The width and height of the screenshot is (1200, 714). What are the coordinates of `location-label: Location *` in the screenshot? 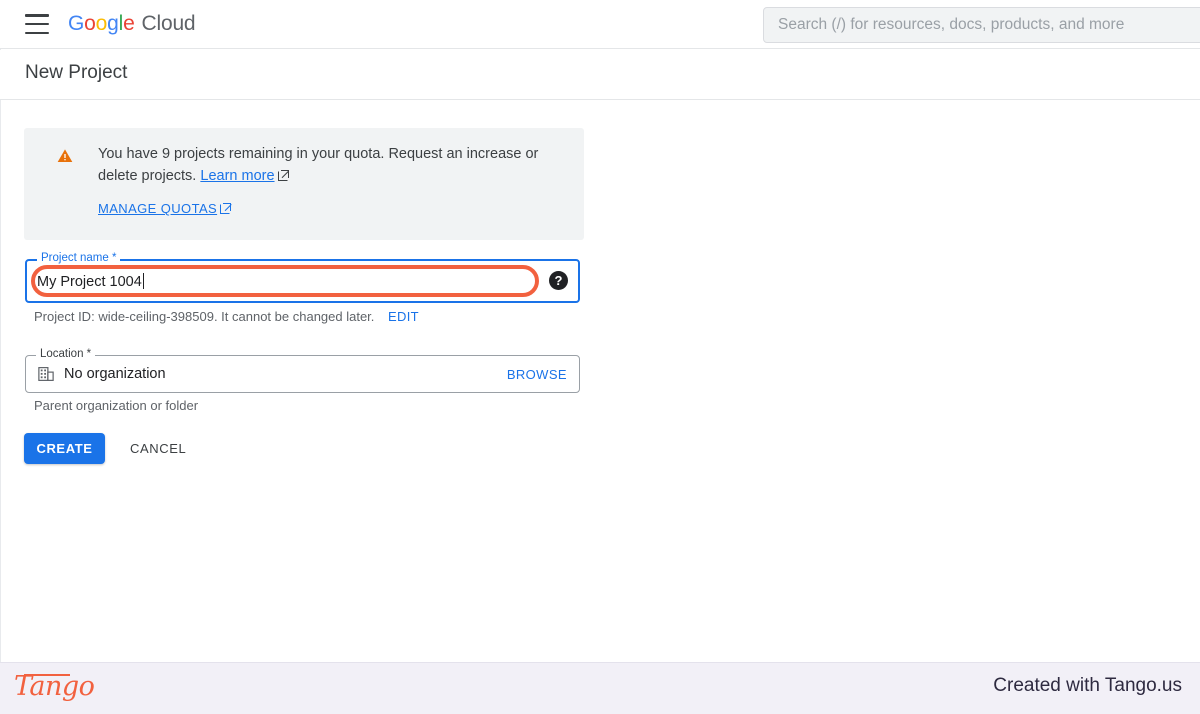 It's located at (66, 354).